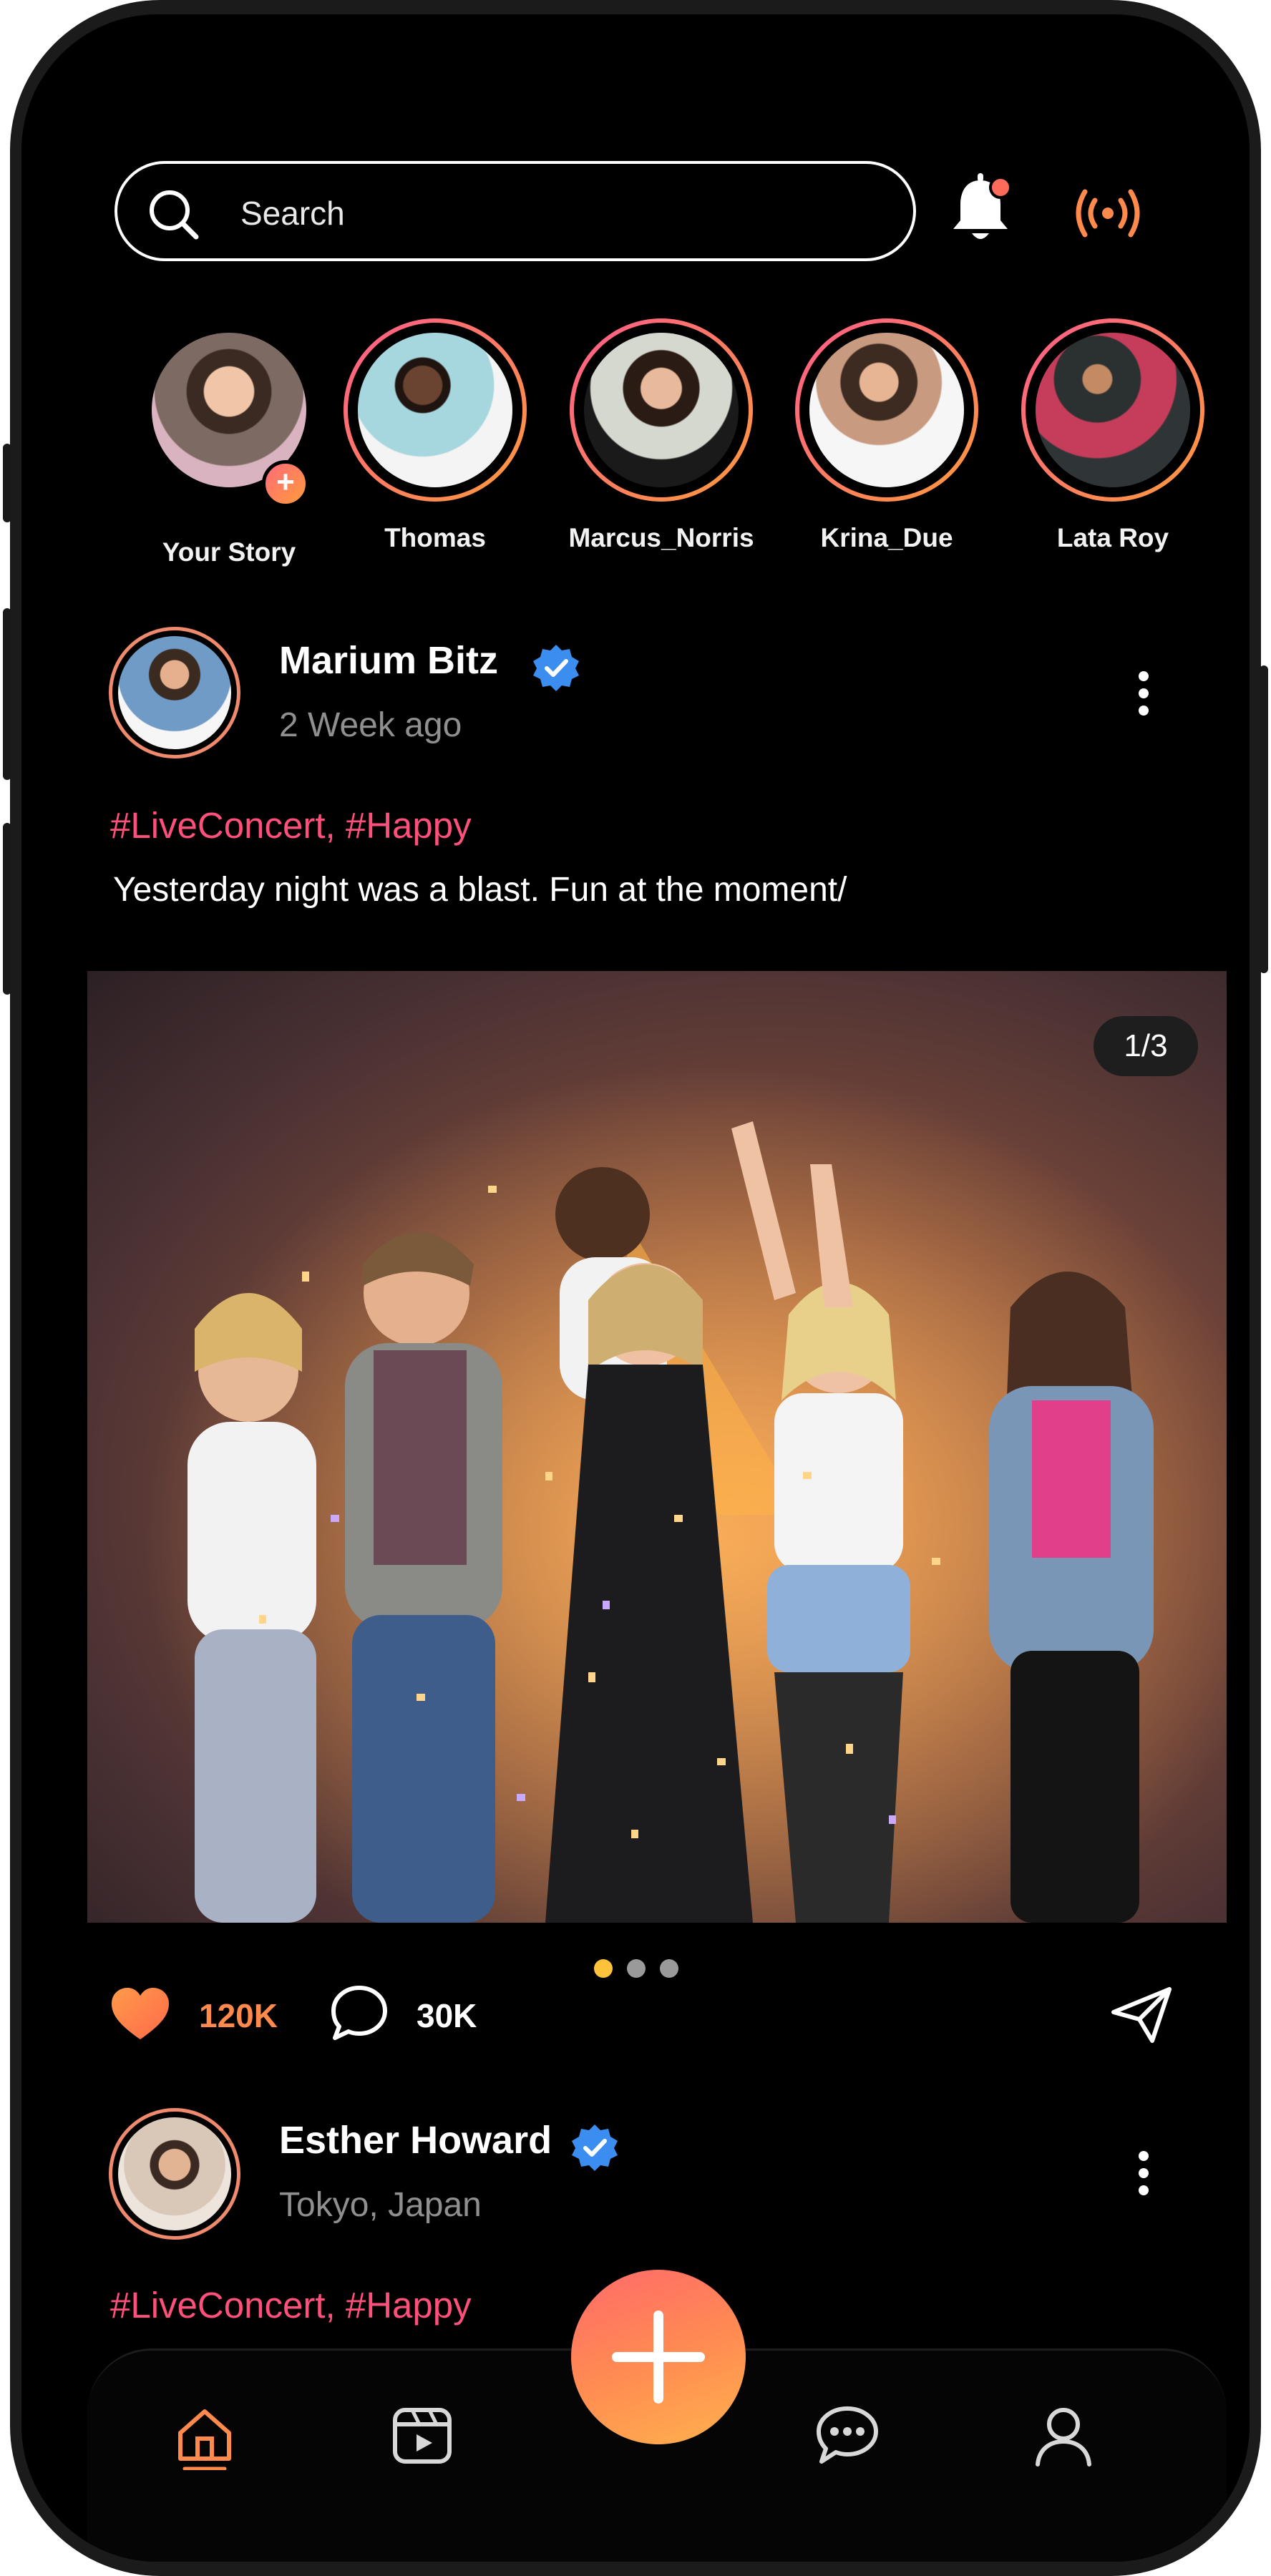 Image resolution: width=1271 pixels, height=2576 pixels. I want to click on volume-down-button, so click(7, 909).